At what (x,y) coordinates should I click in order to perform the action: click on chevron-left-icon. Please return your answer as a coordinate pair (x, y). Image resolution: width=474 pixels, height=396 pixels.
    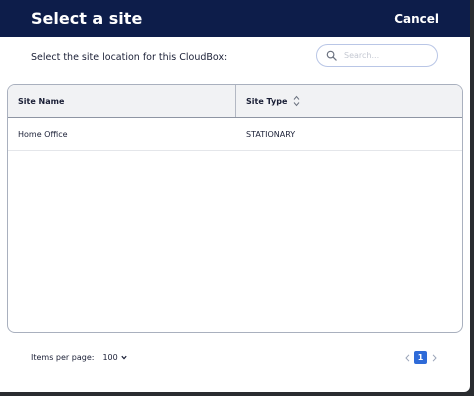
    Looking at the image, I should click on (407, 358).